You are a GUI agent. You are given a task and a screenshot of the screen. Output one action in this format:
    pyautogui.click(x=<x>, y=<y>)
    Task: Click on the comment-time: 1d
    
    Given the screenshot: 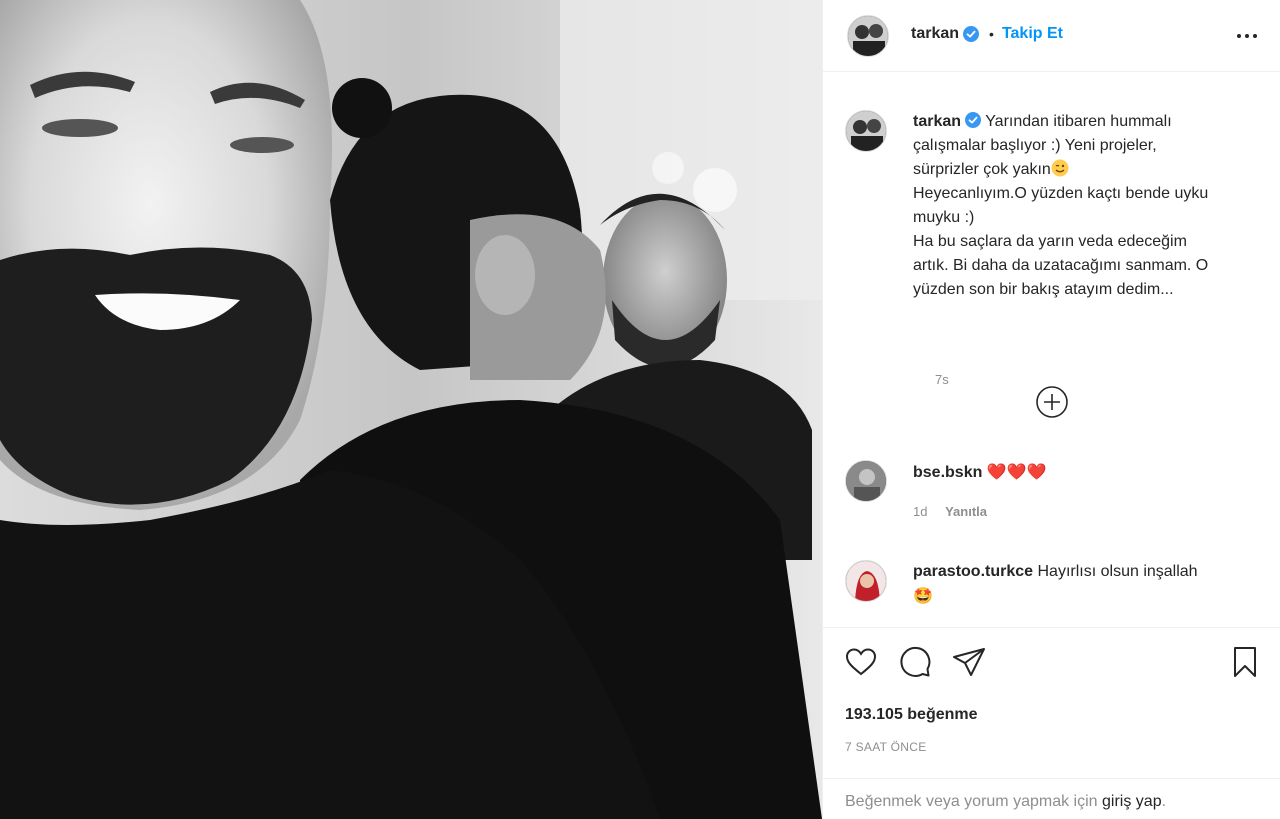 What is the action you would take?
    pyautogui.click(x=920, y=511)
    